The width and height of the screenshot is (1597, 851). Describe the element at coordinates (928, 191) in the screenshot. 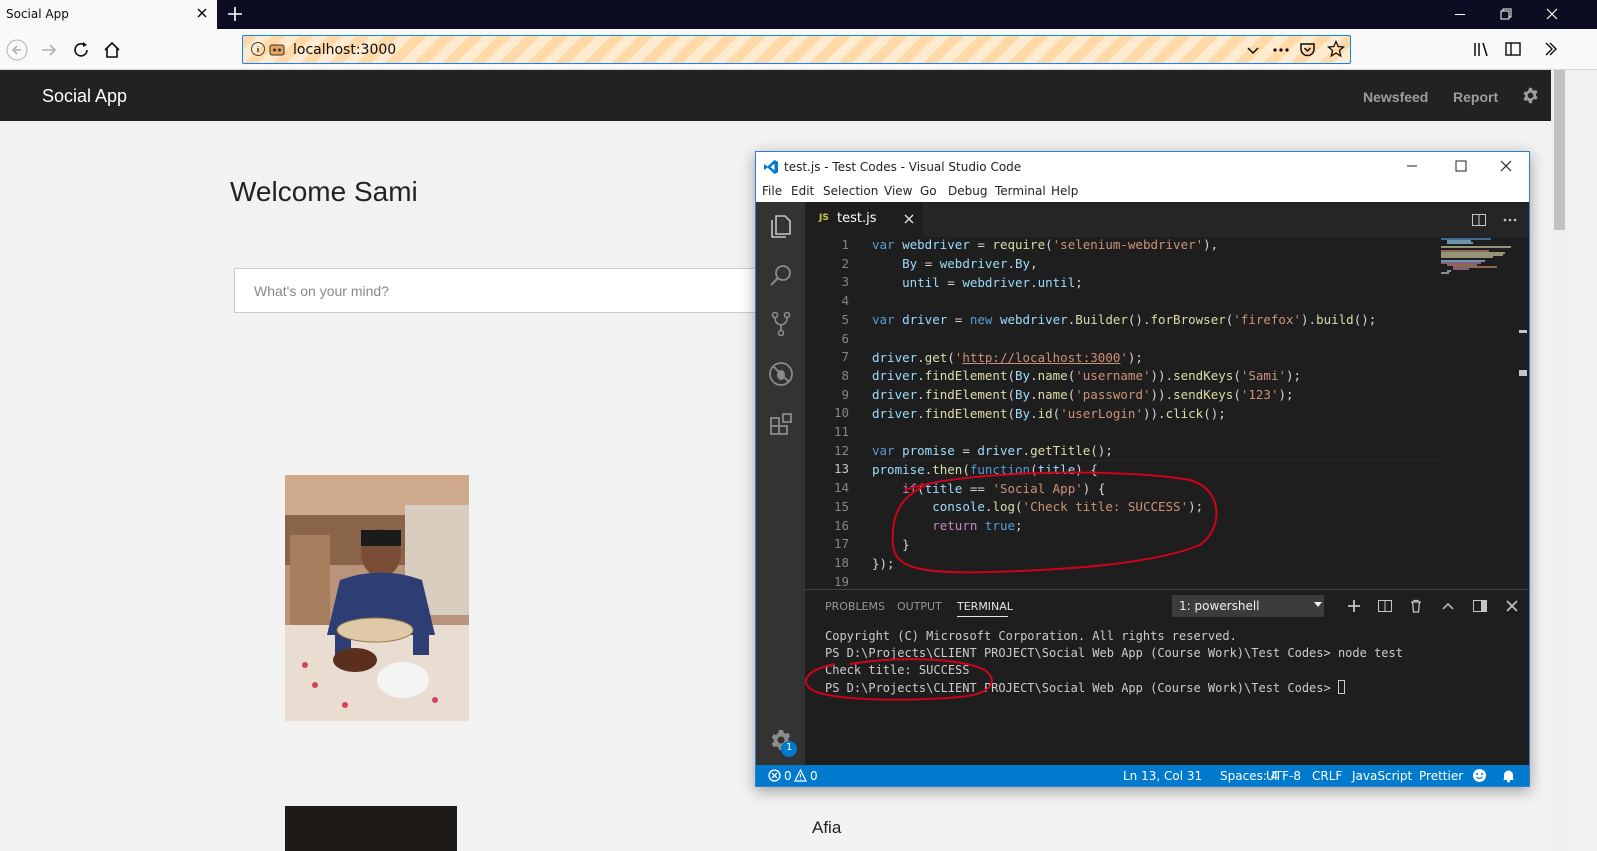

I see `menu-go: Go` at that location.